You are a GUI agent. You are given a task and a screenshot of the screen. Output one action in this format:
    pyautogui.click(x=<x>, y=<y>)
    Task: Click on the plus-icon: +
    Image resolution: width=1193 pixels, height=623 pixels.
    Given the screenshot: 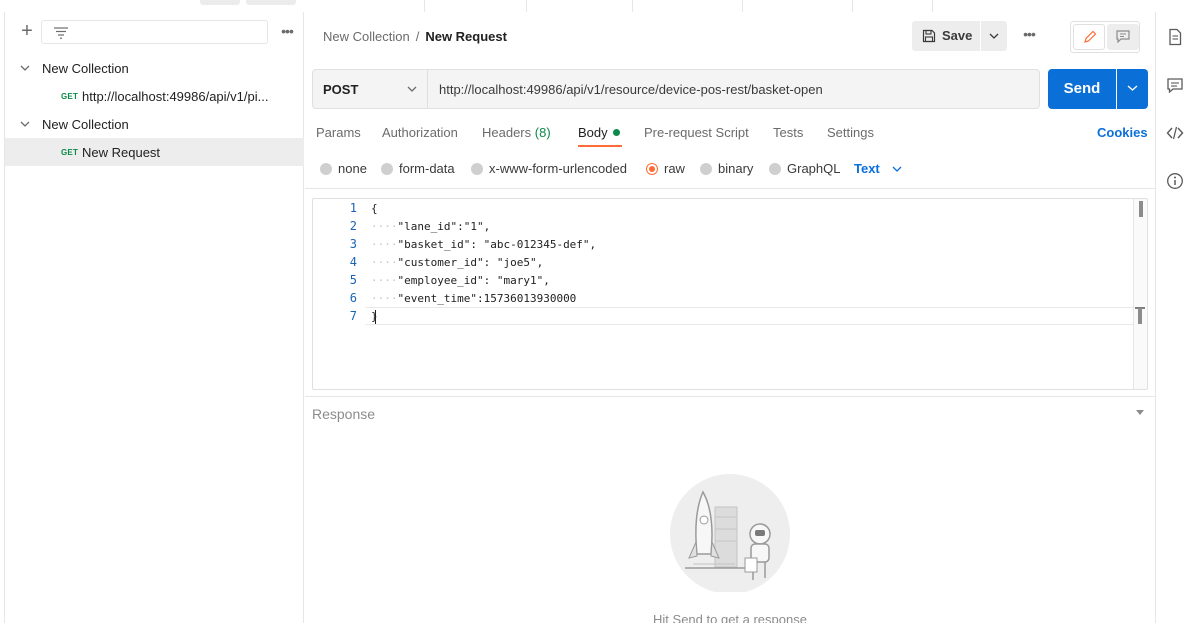 What is the action you would take?
    pyautogui.click(x=27, y=31)
    